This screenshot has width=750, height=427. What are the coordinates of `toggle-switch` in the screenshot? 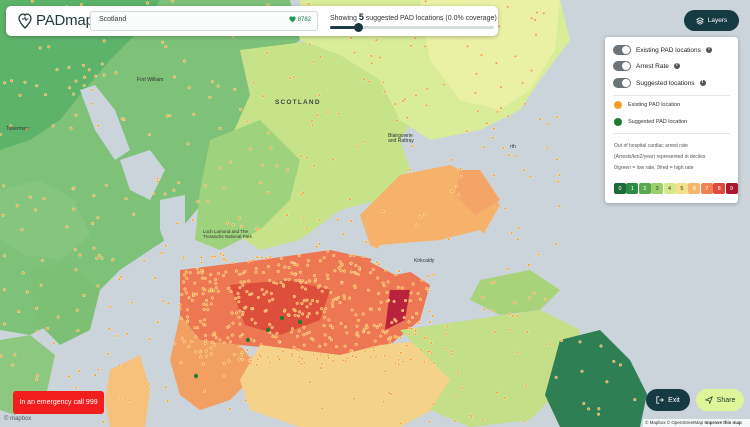 It's located at (622, 50).